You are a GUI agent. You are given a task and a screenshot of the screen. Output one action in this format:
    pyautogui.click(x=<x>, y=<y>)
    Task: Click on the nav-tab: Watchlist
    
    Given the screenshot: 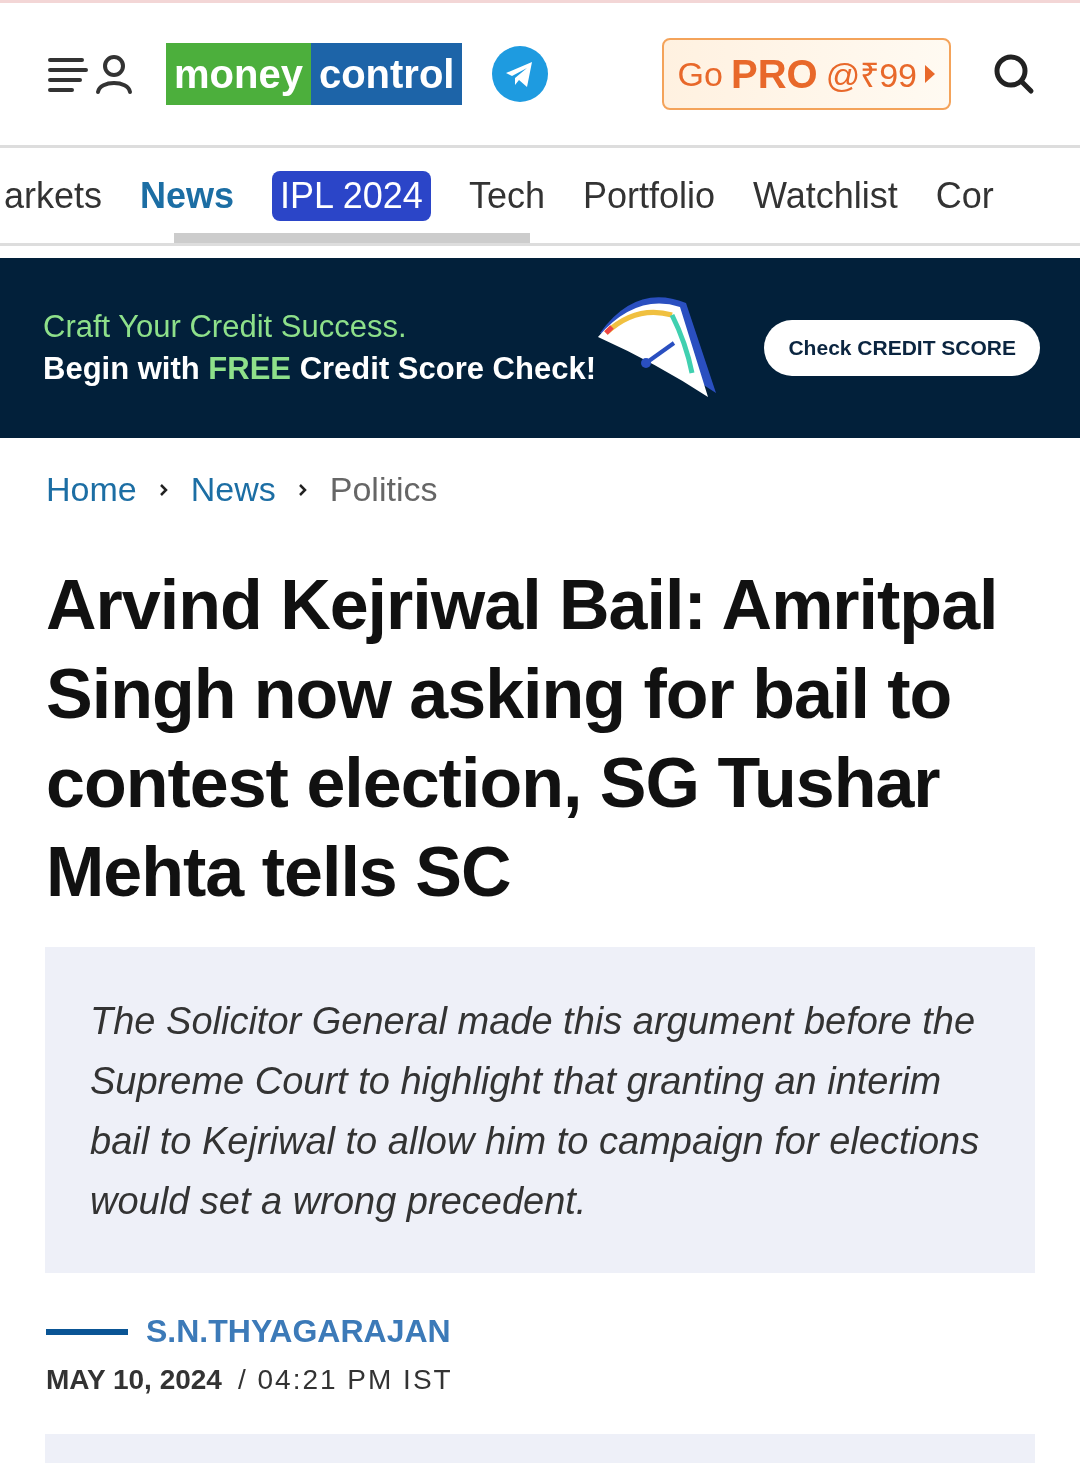 What is the action you would take?
    pyautogui.click(x=825, y=195)
    